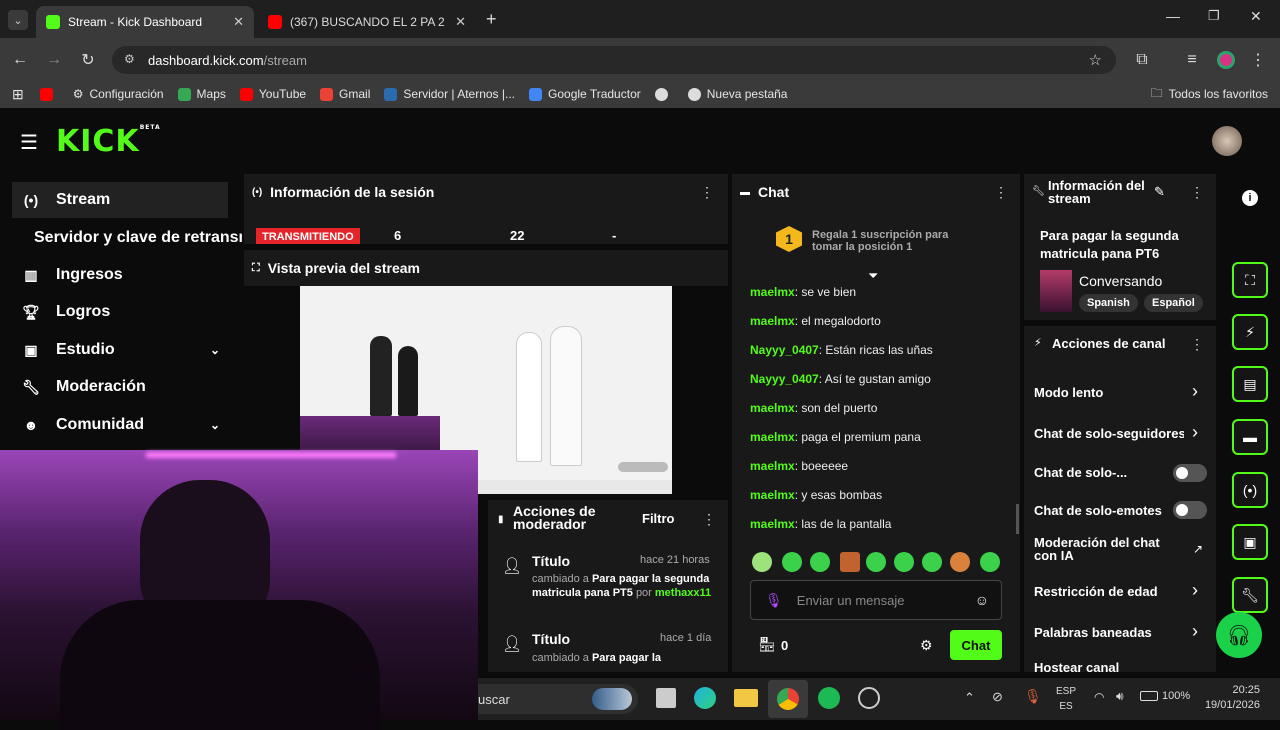  Describe the element at coordinates (788, 699) in the screenshot. I see `chrome-icon` at that location.